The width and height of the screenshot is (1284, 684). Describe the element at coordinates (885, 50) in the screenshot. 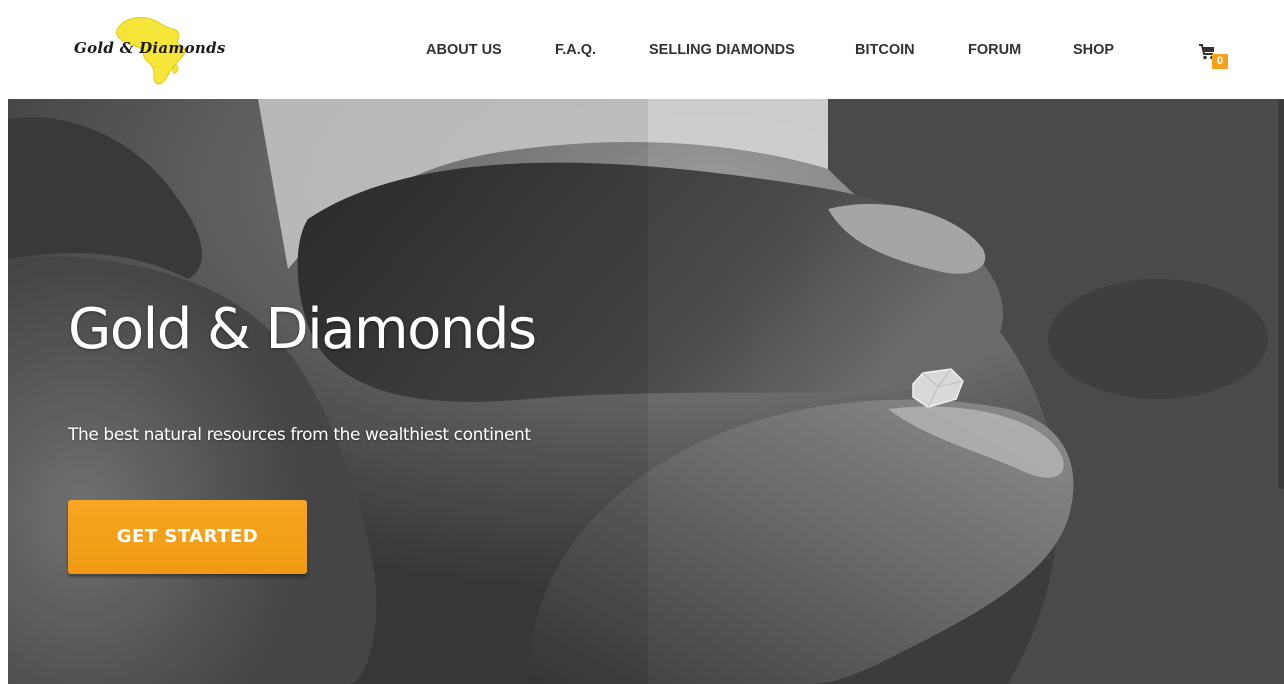

I see `nav-bitcoin: BITCOIN` at that location.